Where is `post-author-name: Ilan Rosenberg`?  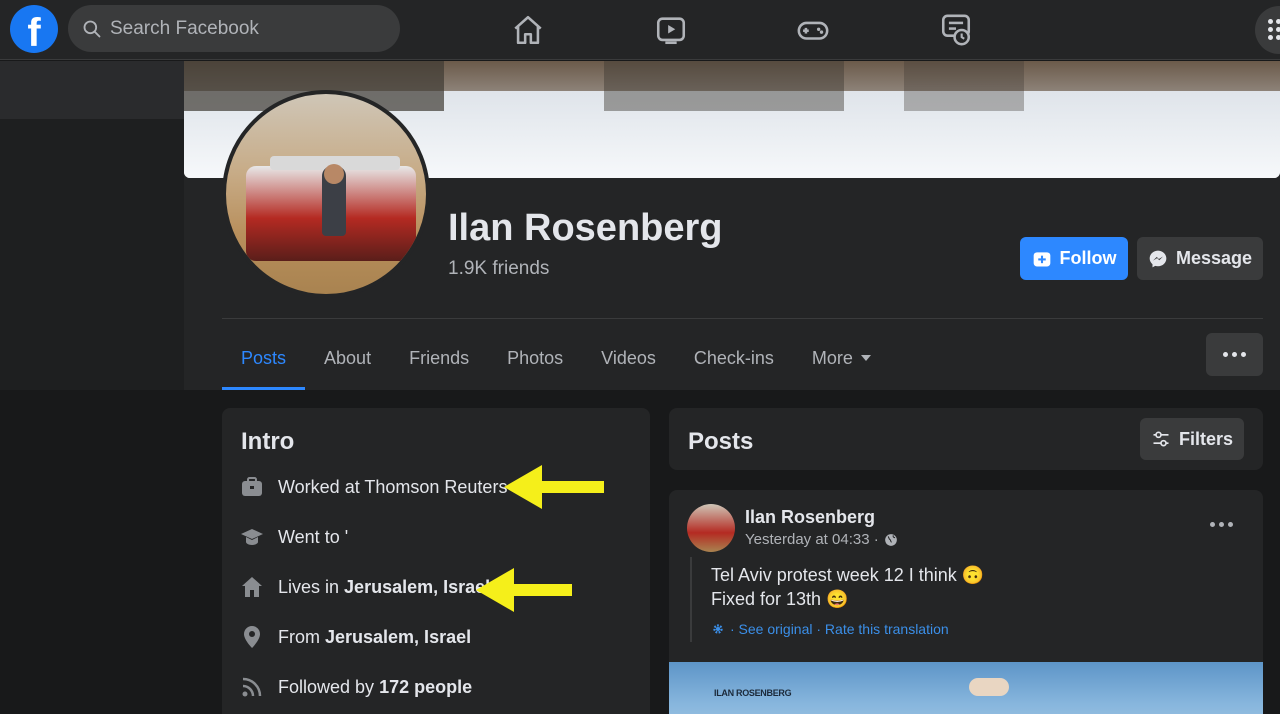
post-author-name: Ilan Rosenberg is located at coordinates (810, 517).